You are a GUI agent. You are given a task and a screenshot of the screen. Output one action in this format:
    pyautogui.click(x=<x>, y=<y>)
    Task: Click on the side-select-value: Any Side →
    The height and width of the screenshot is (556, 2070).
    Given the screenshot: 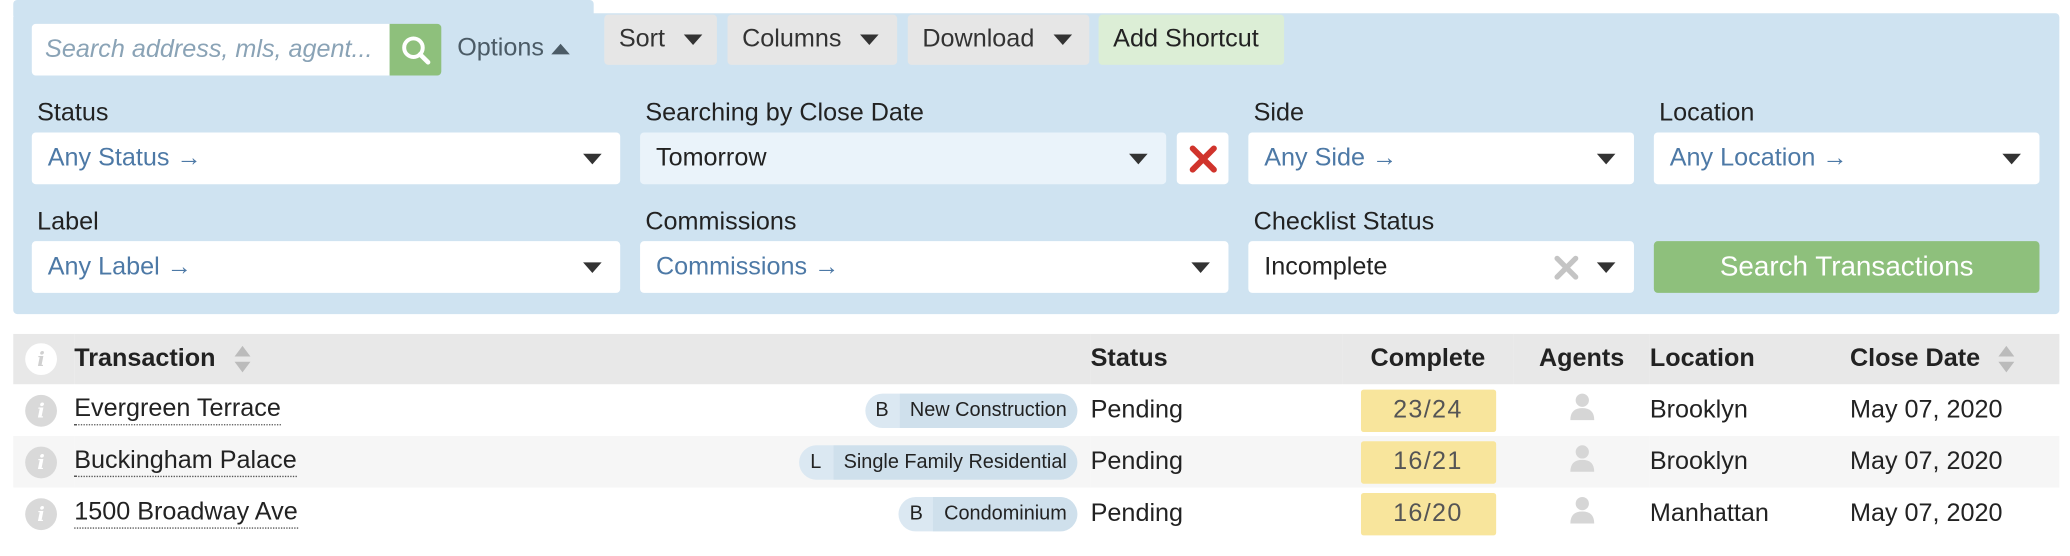 What is the action you would take?
    pyautogui.click(x=1331, y=157)
    